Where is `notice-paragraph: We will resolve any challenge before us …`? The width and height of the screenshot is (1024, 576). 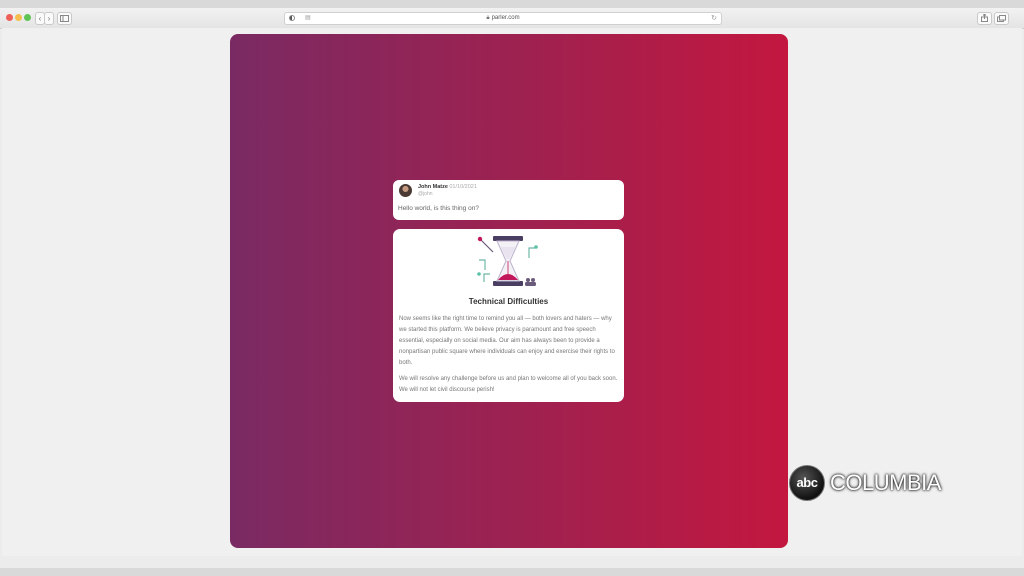
notice-paragraph: We will resolve any challenge before us … is located at coordinates (508, 384).